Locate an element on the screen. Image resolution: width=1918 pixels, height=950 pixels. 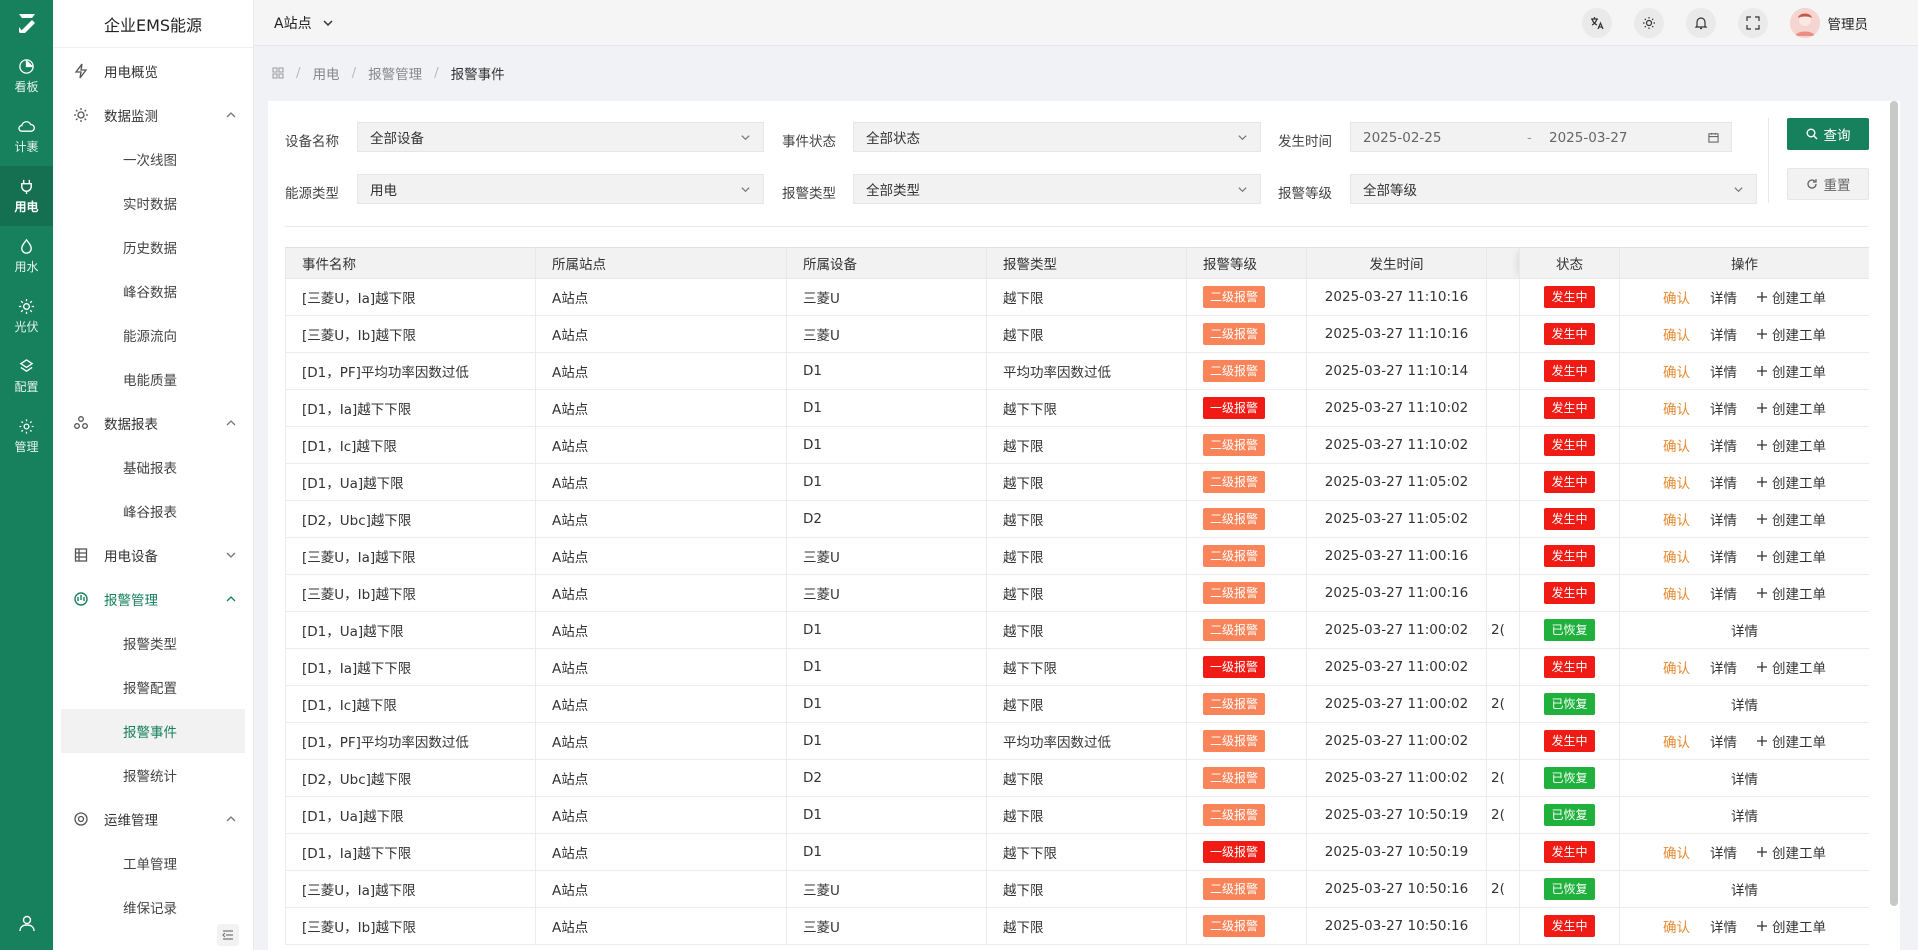
submenu-item: 能源流向 is located at coordinates (153, 335).